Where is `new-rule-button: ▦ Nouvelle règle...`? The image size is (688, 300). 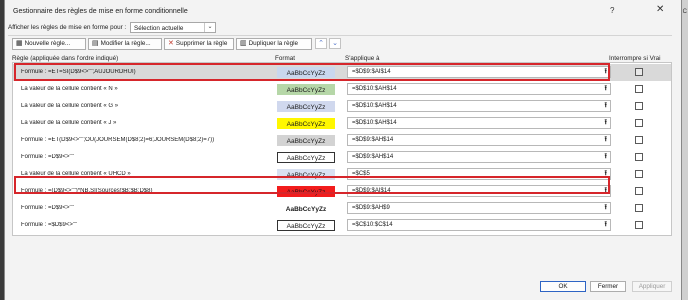
new-rule-button: ▦ Nouvelle règle... is located at coordinates (49, 44).